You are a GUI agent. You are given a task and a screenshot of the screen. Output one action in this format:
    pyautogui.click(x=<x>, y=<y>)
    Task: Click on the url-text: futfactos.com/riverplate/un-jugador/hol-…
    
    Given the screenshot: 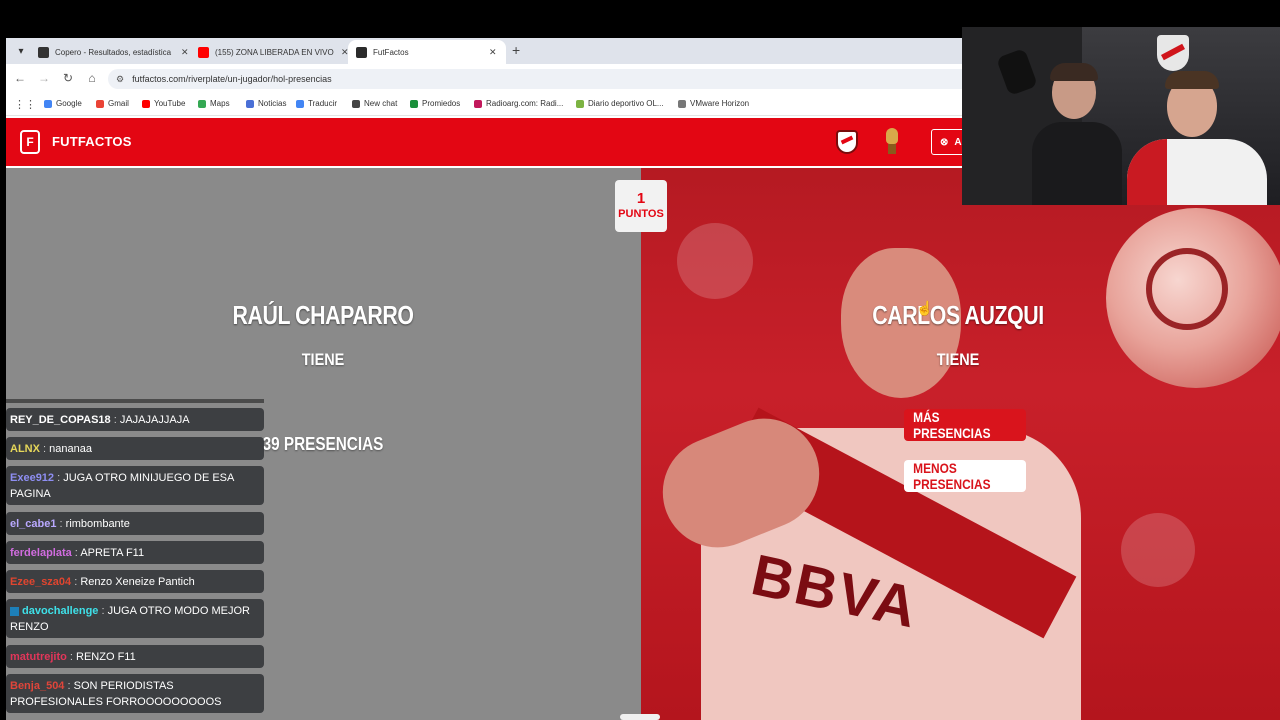 What is the action you would take?
    pyautogui.click(x=232, y=79)
    